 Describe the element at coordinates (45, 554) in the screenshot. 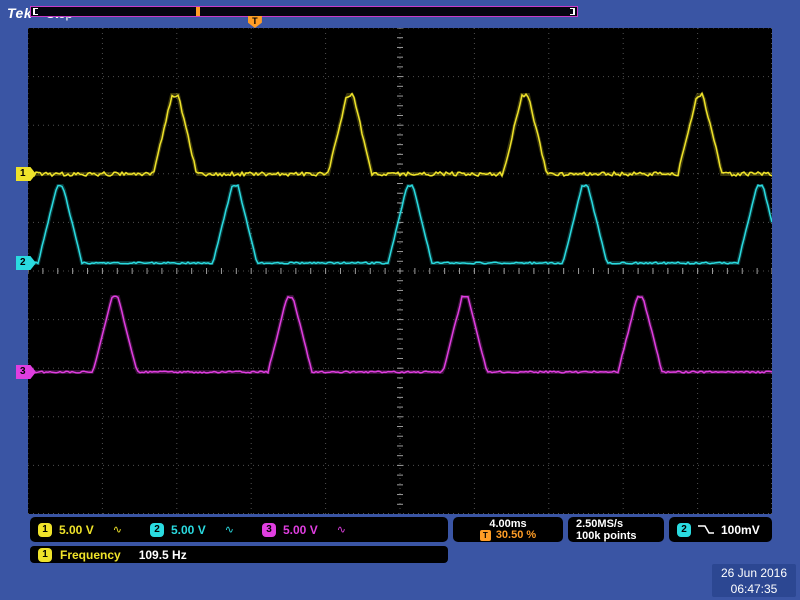

I see `measurement-source-badge: 1` at that location.